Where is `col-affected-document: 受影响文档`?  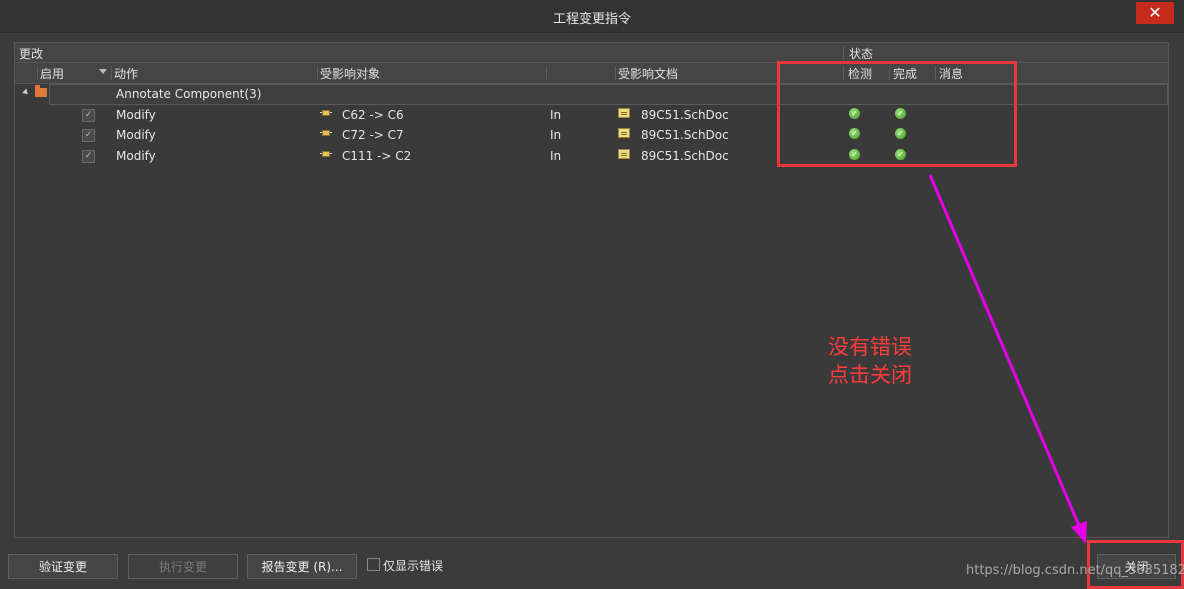 col-affected-document: 受影响文档 is located at coordinates (648, 73).